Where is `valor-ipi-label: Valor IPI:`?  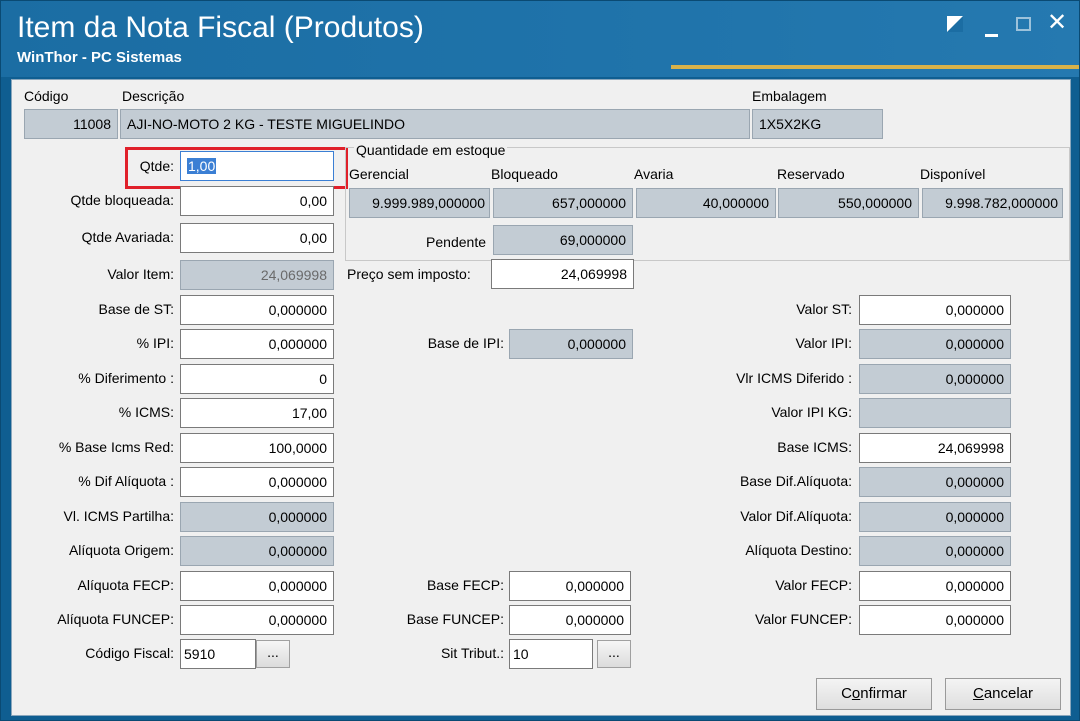 valor-ipi-label: Valor IPI: is located at coordinates (823, 343).